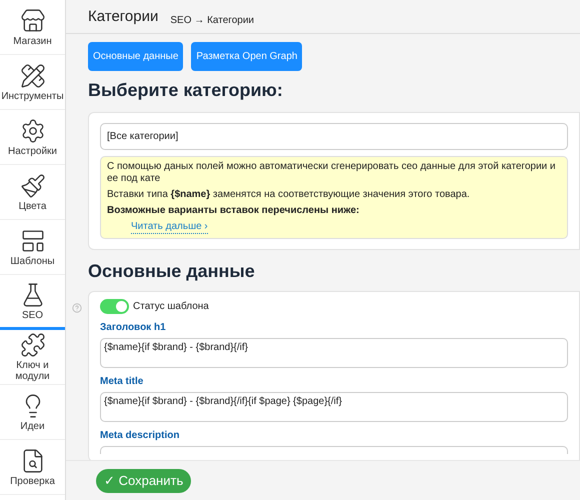 This screenshot has height=500, width=580. I want to click on sidebar-item: SEO, so click(32, 302).